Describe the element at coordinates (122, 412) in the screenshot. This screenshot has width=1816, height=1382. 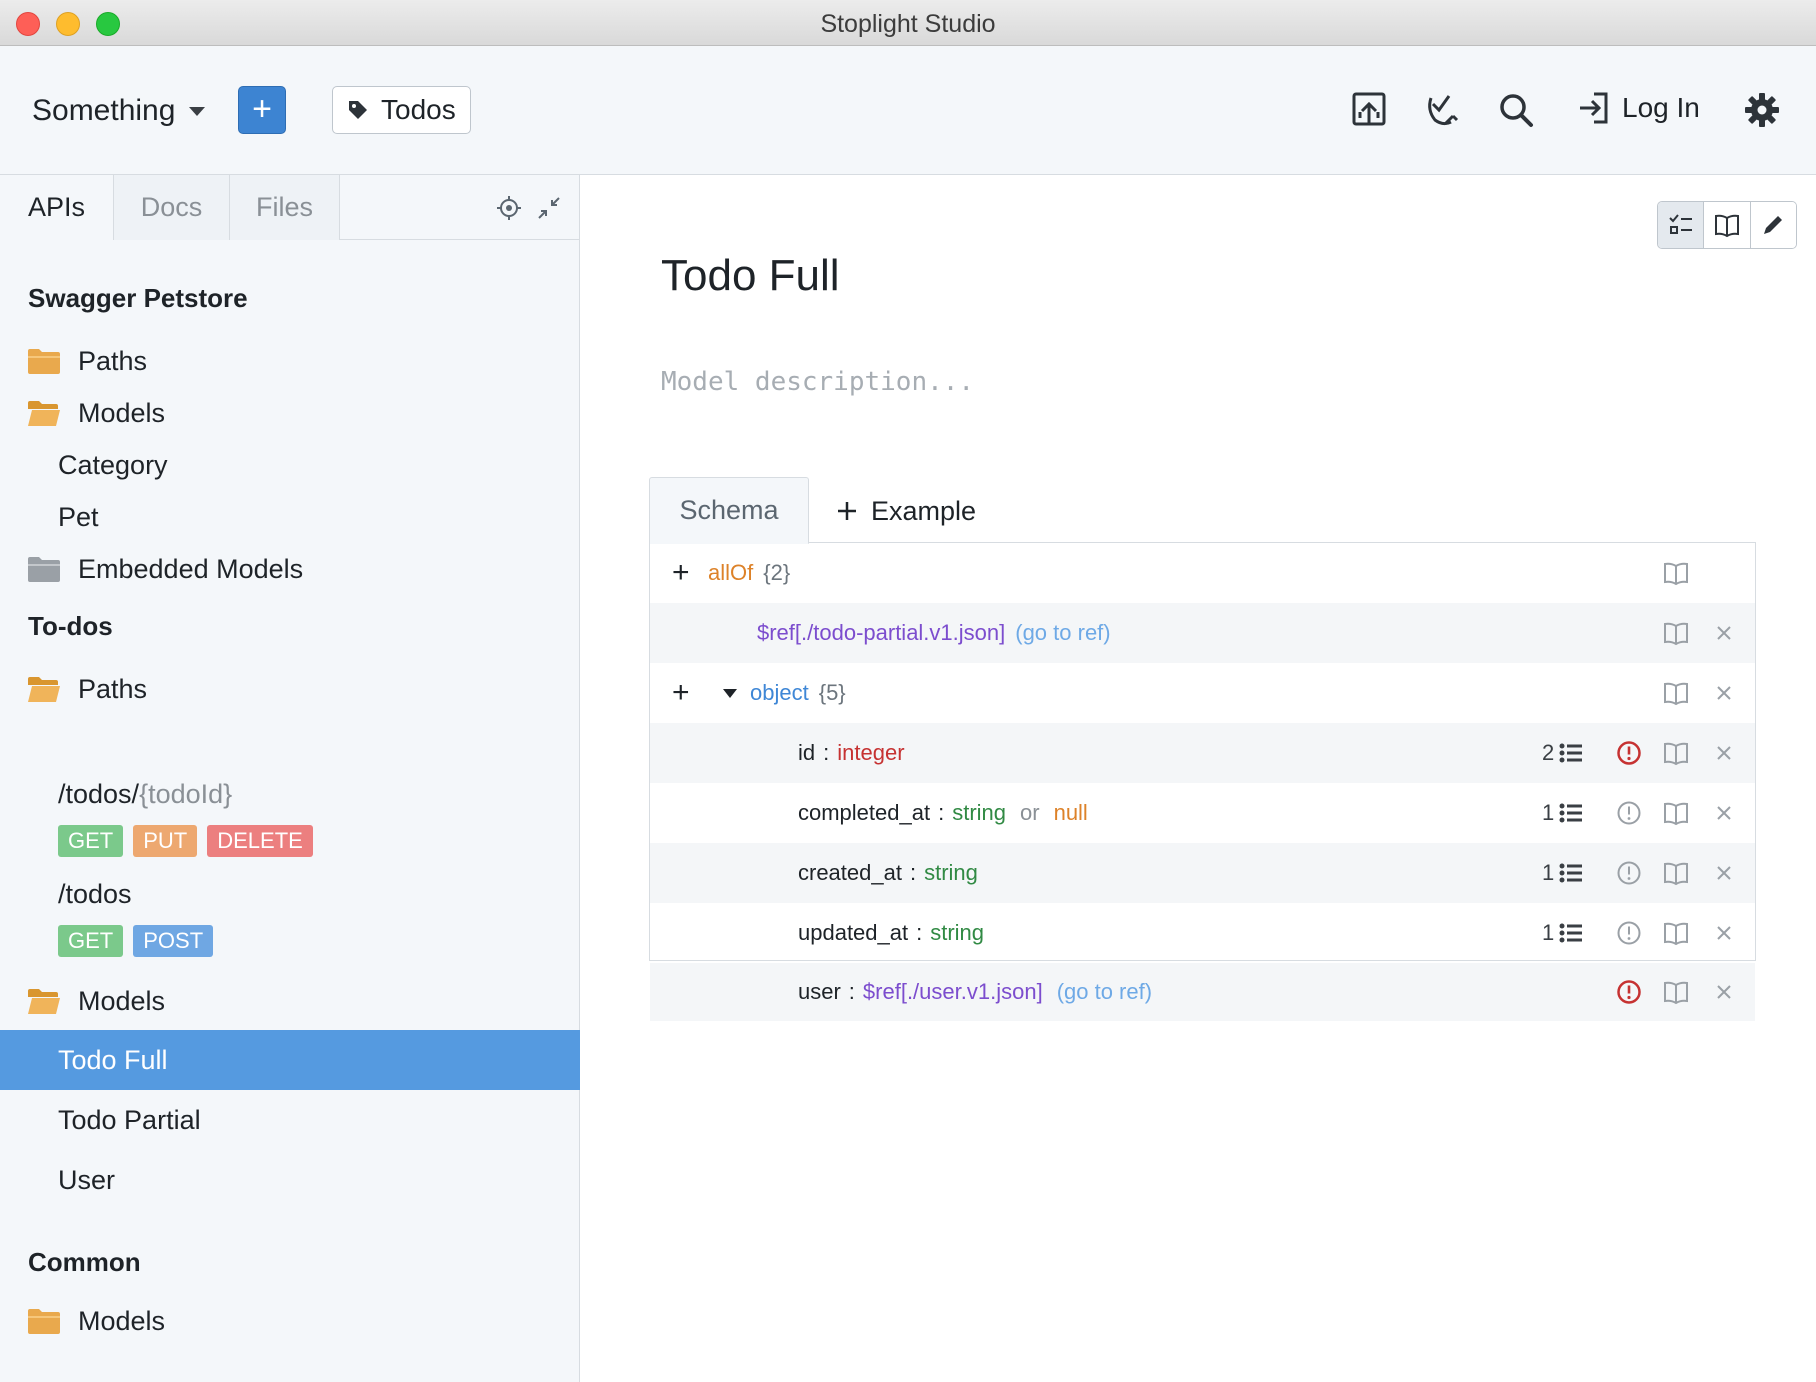
I see `sidebar-item-label: Models` at that location.